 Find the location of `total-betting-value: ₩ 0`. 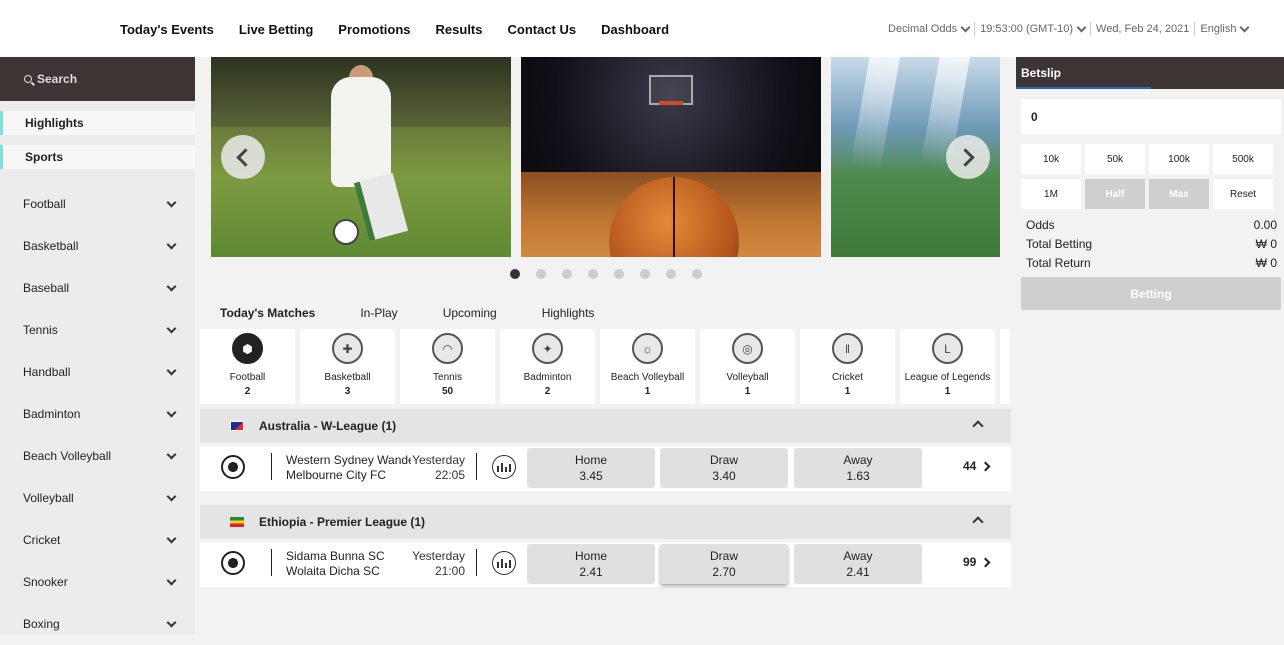

total-betting-value: ₩ 0 is located at coordinates (1266, 243).